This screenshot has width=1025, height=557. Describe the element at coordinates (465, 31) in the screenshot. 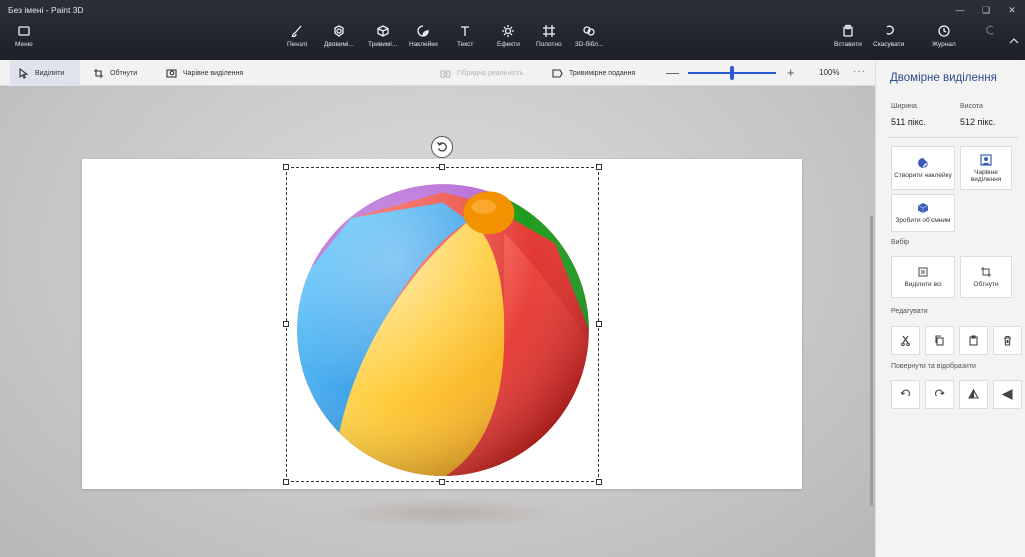

I see `text-icon` at that location.